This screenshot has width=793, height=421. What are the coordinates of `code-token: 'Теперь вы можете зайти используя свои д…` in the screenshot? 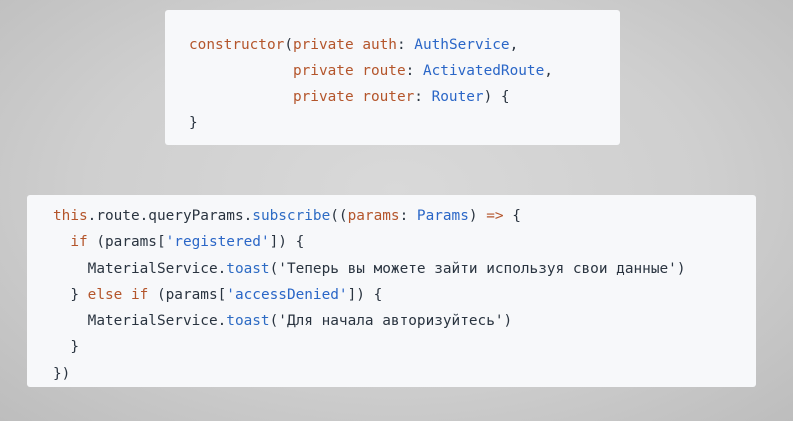 It's located at (477, 268).